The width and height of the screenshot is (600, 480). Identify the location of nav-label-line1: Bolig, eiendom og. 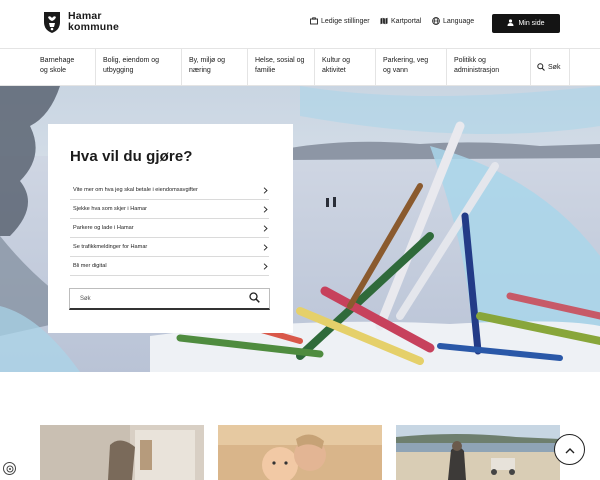
(131, 60).